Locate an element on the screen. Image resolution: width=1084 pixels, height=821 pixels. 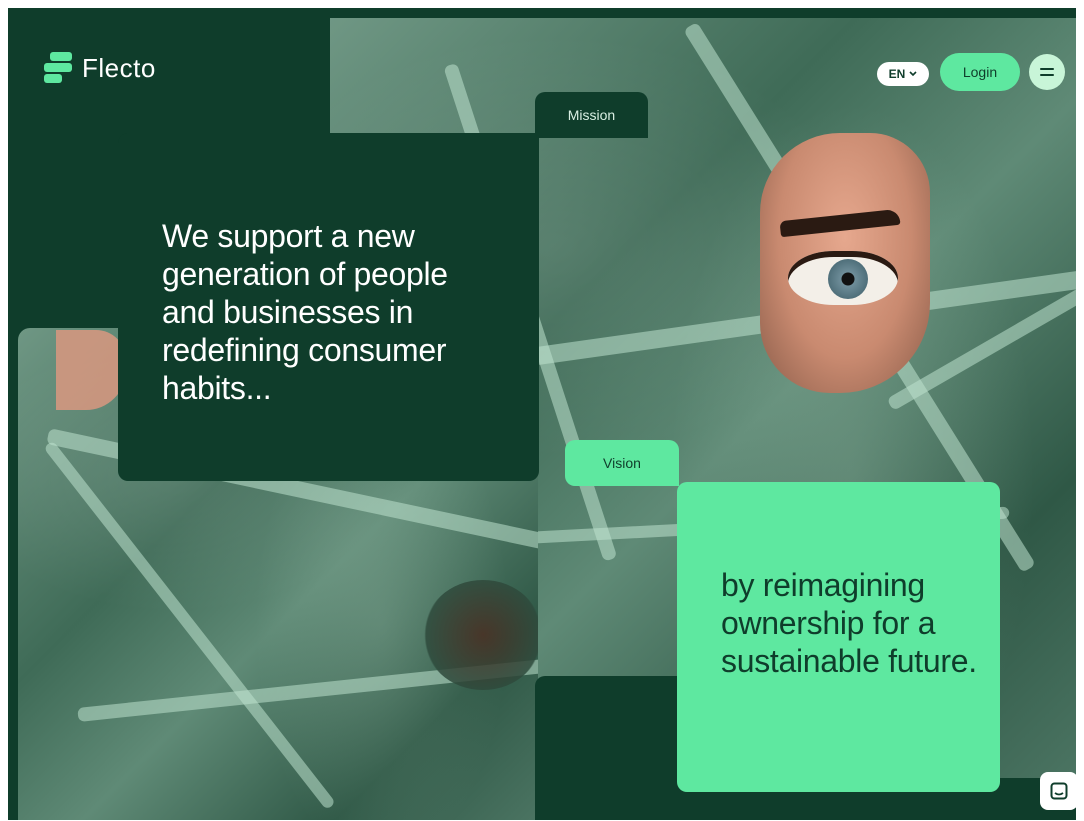
chevron-down-icon is located at coordinates (913, 74).